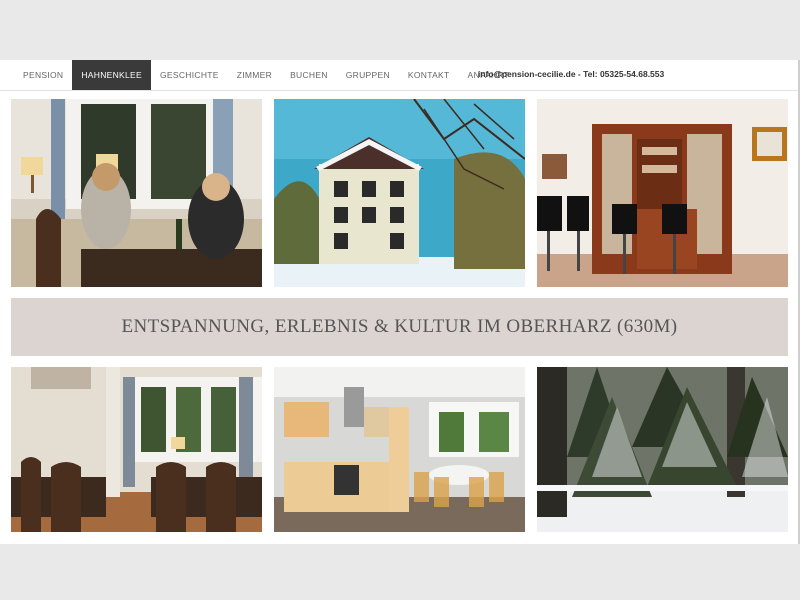  I want to click on photo-bar-corner, so click(662, 193).